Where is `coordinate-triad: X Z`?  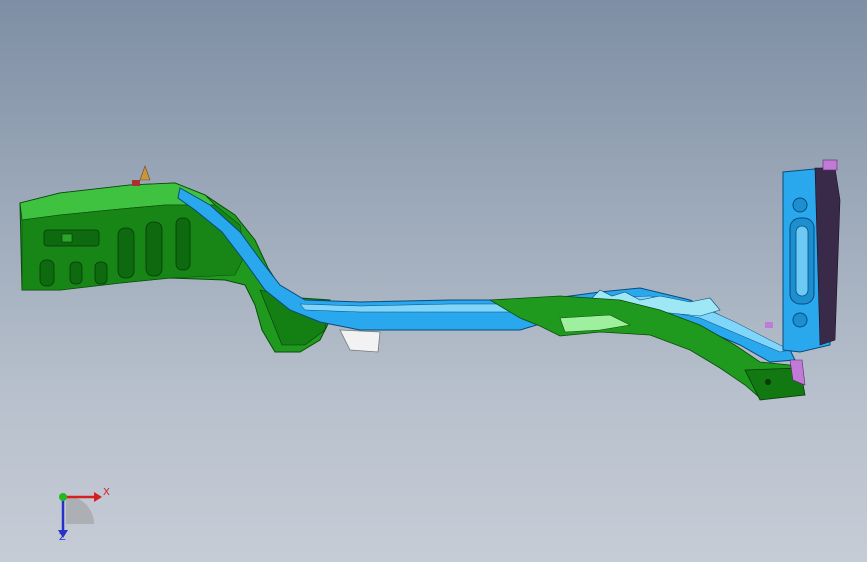
coordinate-triad: X Z is located at coordinates (84, 513).